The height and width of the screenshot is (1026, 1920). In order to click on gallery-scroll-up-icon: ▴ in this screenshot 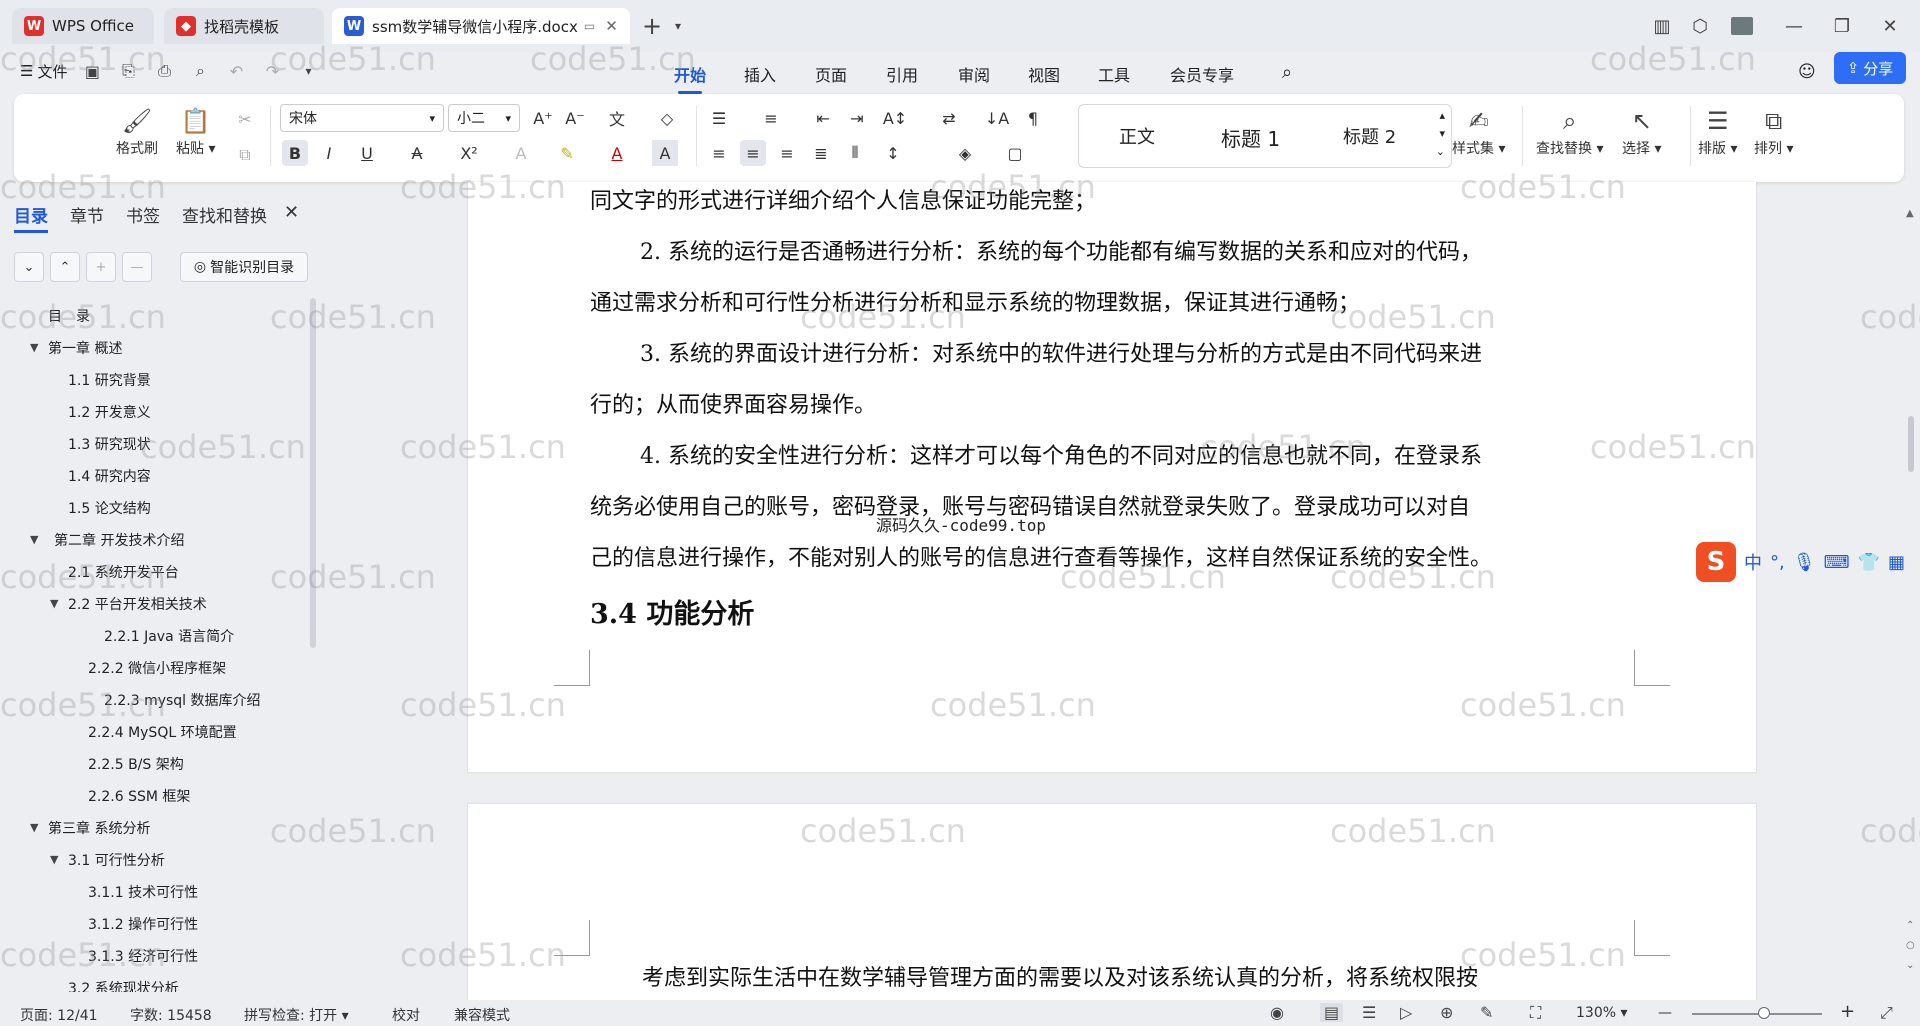, I will do `click(1442, 115)`.